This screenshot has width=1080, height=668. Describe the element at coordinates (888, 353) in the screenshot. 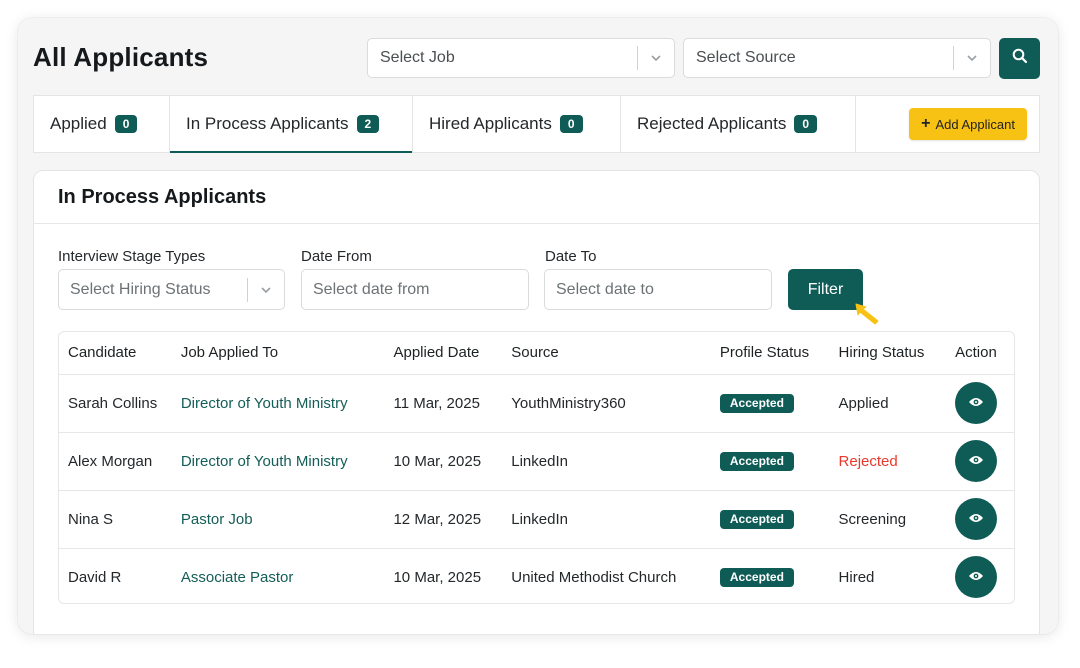

I see `column-header: Hiring Status` at that location.